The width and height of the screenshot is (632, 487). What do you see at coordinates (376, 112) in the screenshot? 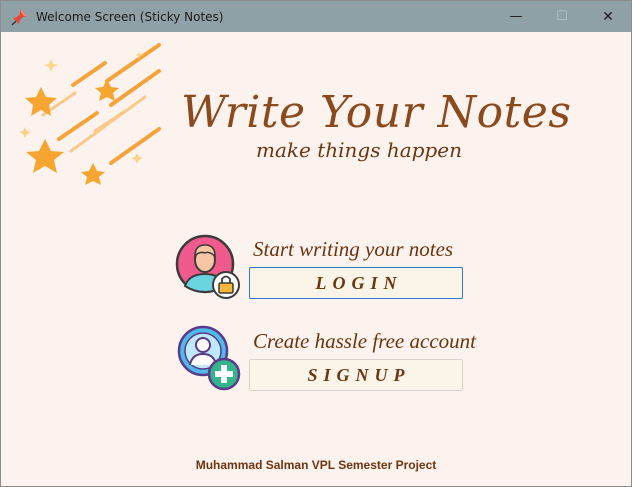
I see `headline: Write Your Notes` at bounding box center [376, 112].